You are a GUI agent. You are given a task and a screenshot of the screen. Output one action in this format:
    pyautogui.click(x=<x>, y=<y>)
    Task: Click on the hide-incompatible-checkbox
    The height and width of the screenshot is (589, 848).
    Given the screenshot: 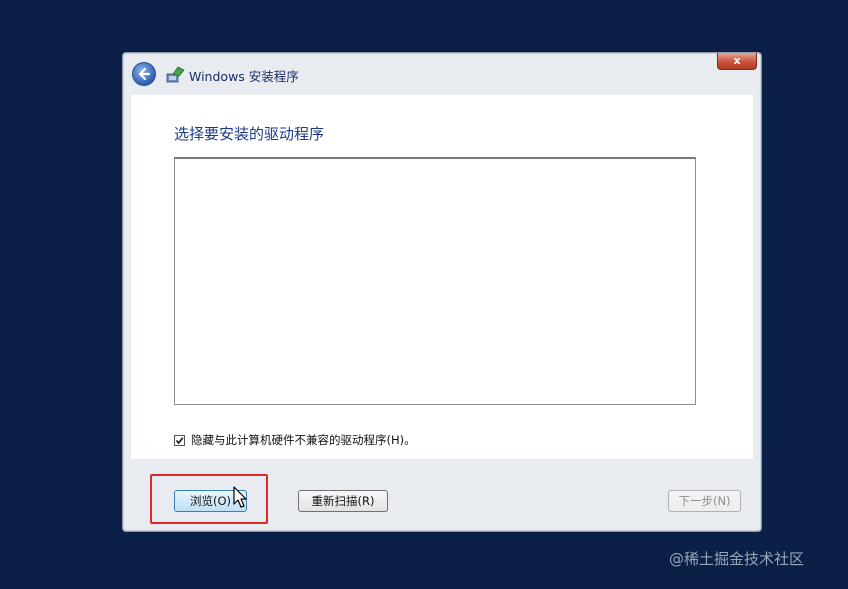 What is the action you would take?
    pyautogui.click(x=179, y=440)
    